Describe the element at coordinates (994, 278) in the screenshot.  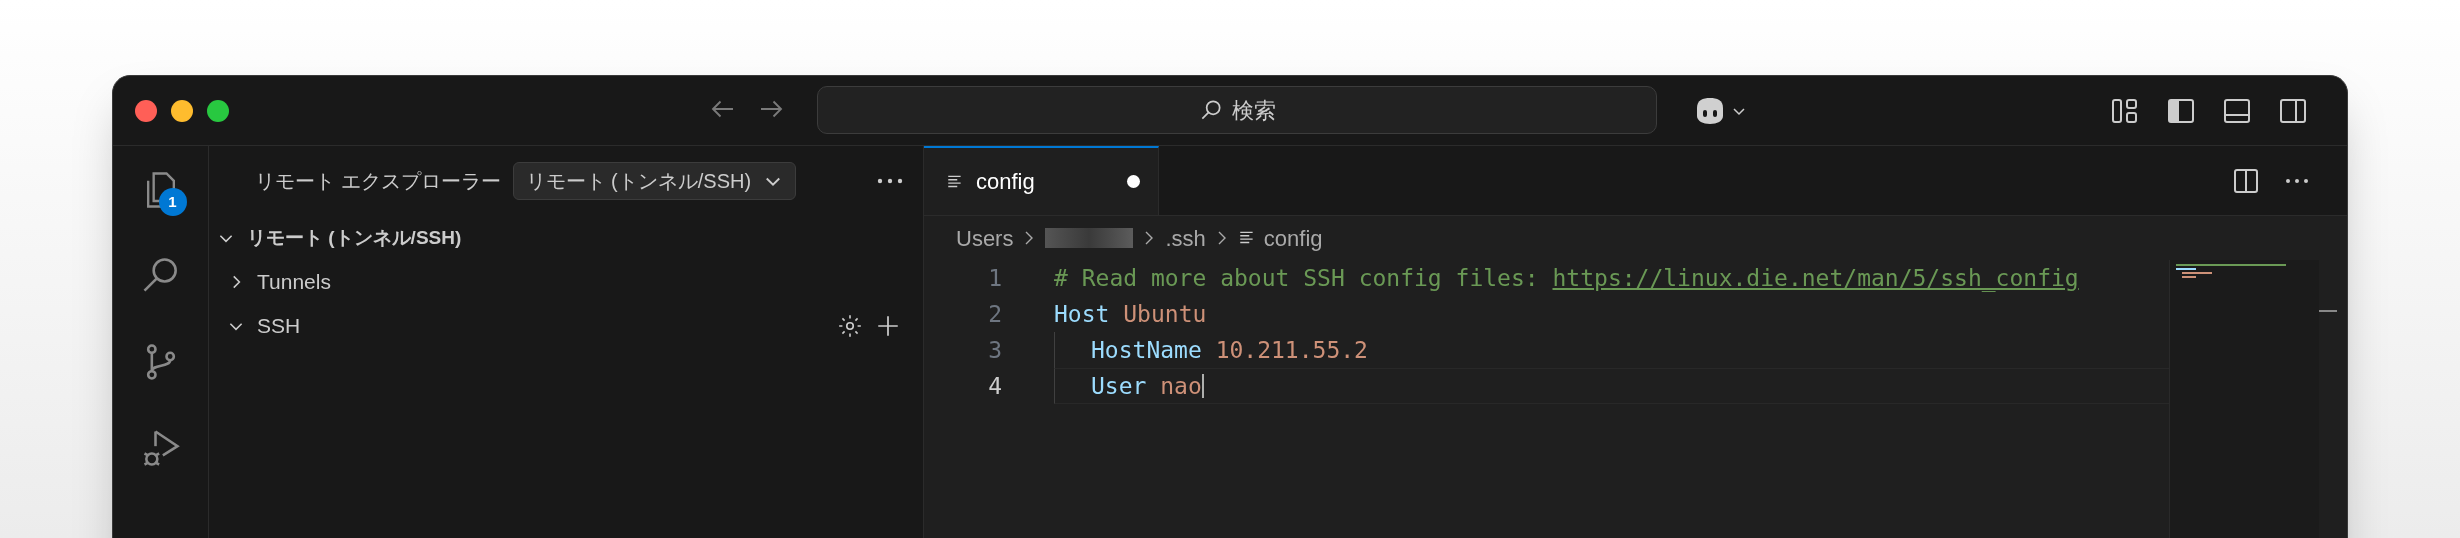
I see `line-number: 1` at that location.